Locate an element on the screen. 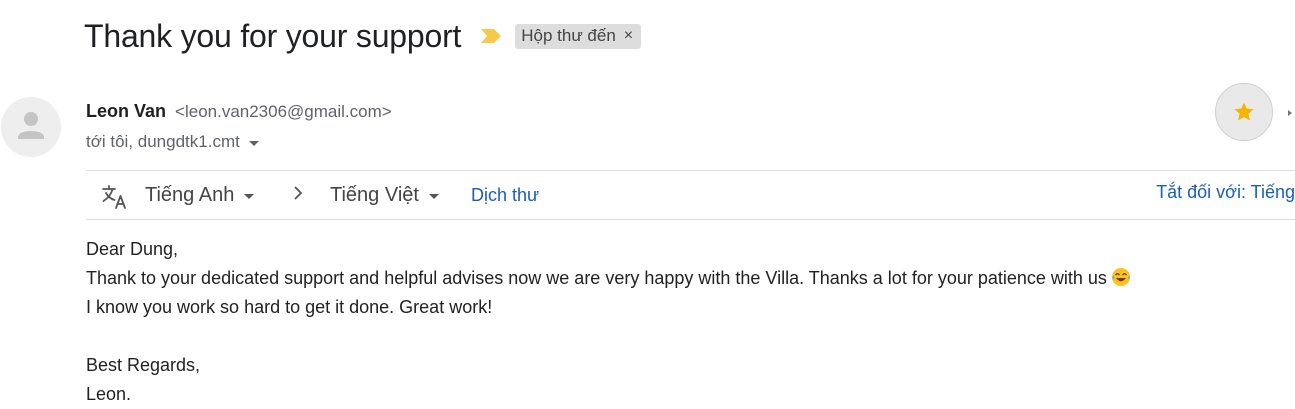 The image size is (1295, 409). star-button is located at coordinates (1244, 112).